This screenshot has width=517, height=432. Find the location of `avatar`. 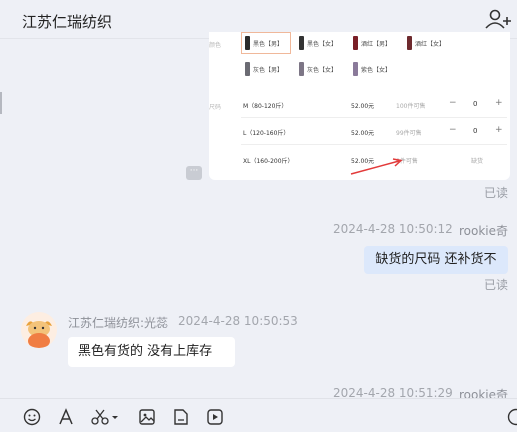

avatar is located at coordinates (39, 330).